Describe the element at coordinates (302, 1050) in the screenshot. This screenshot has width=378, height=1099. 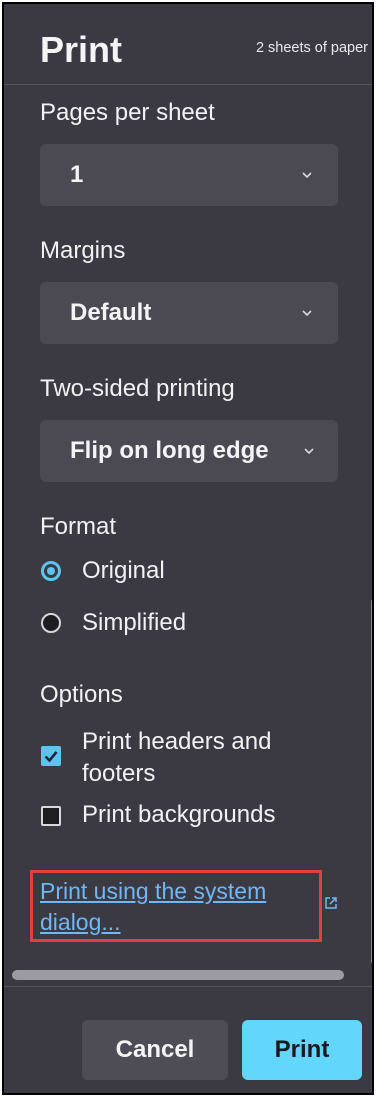
I see `print-button: Print` at that location.